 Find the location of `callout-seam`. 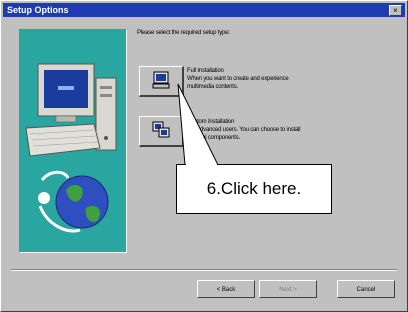

callout-seam is located at coordinates (201, 164).